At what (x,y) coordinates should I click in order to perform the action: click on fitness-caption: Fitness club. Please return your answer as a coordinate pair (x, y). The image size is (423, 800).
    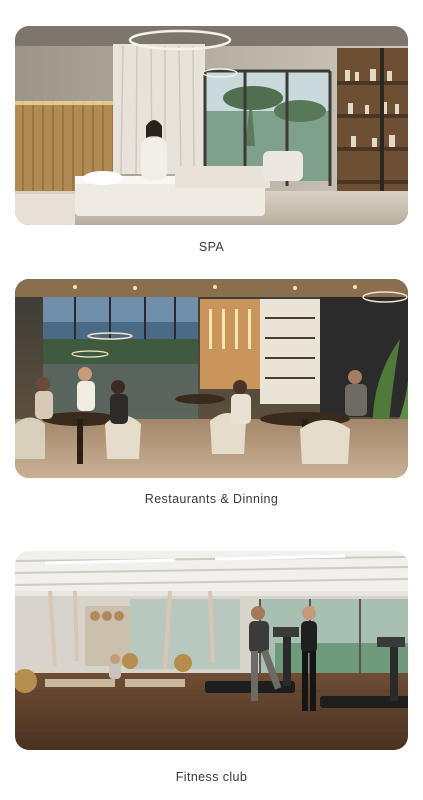
    Looking at the image, I should click on (211, 777).